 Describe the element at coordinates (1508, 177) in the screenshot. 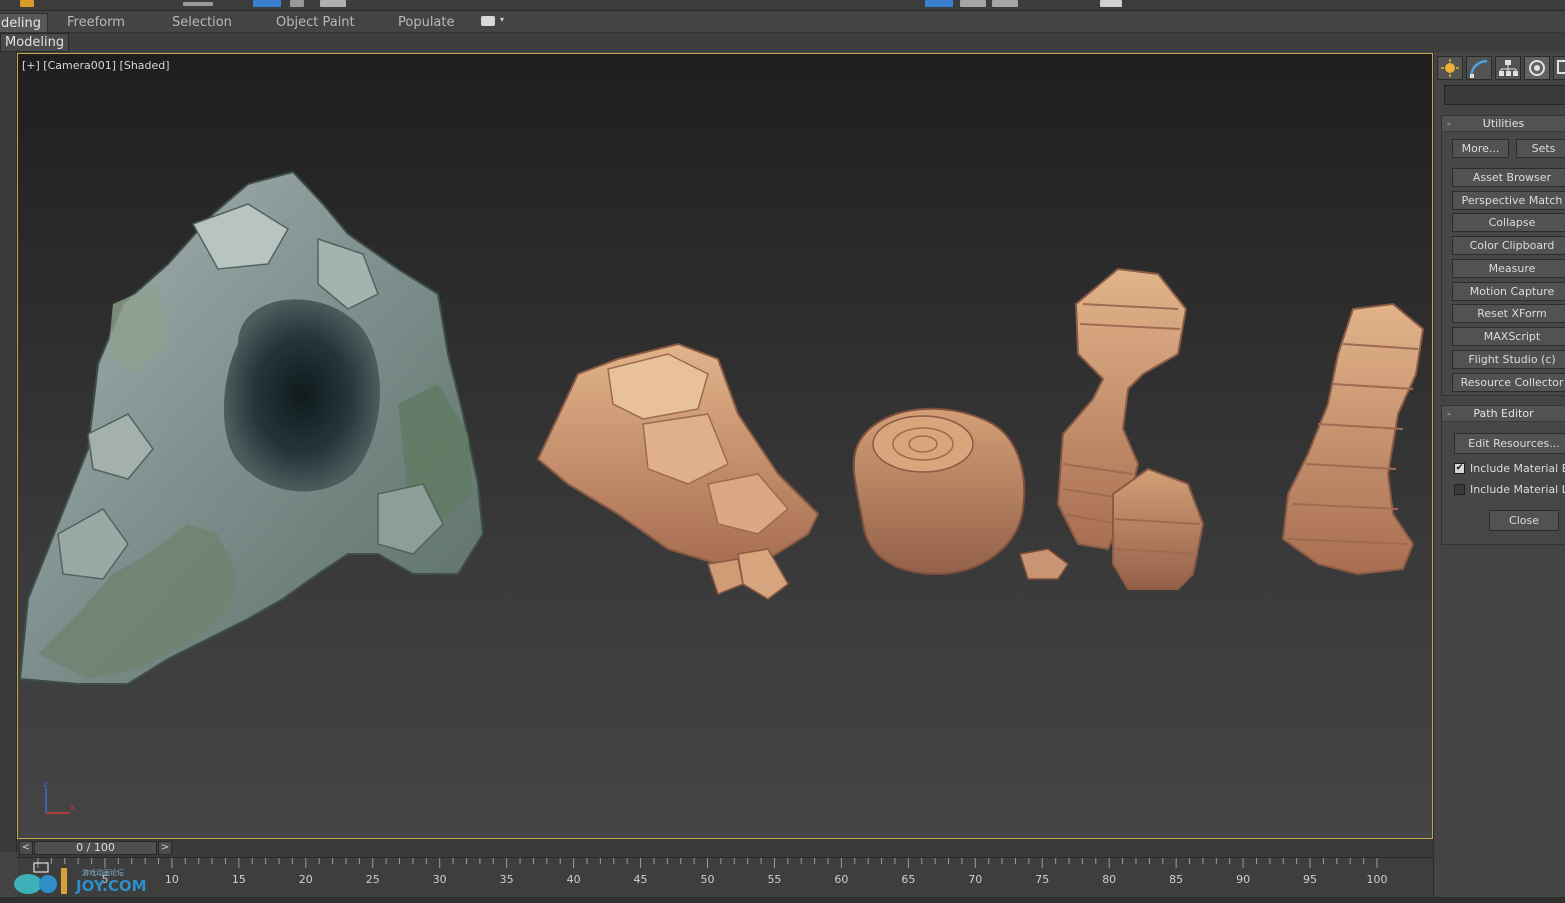

I see `utility-asset-browser-button: Asset Browser` at that location.